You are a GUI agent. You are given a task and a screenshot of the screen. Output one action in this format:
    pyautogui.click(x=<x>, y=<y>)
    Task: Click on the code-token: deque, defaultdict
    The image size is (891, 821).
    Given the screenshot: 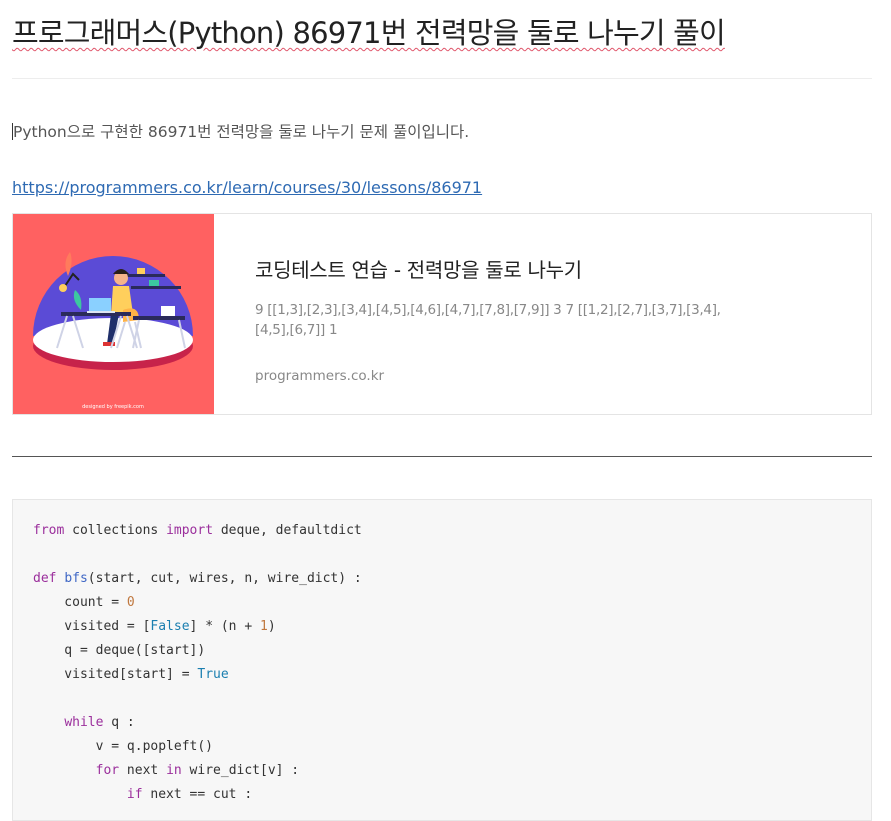 What is the action you would take?
    pyautogui.click(x=287, y=530)
    